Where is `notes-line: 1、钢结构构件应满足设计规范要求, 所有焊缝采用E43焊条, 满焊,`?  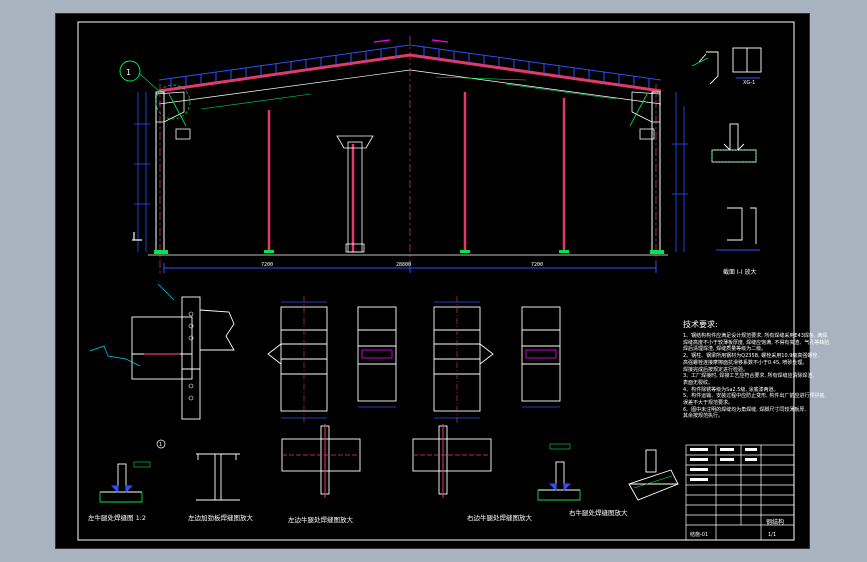 notes-line: 1、钢结构构件应满足设计规范要求, 所有焊缝采用E43焊条, 满焊, is located at coordinates (756, 336).